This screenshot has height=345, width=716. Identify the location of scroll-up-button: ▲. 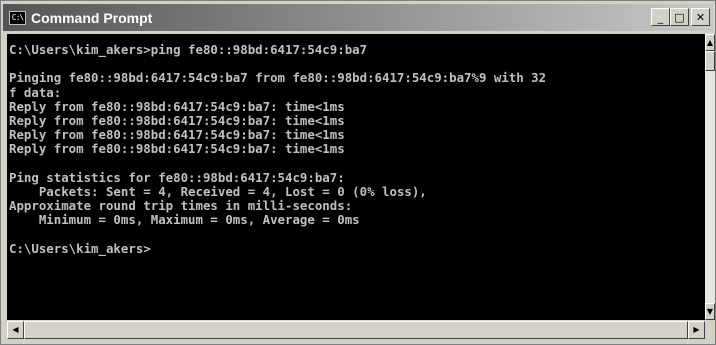
(710, 42).